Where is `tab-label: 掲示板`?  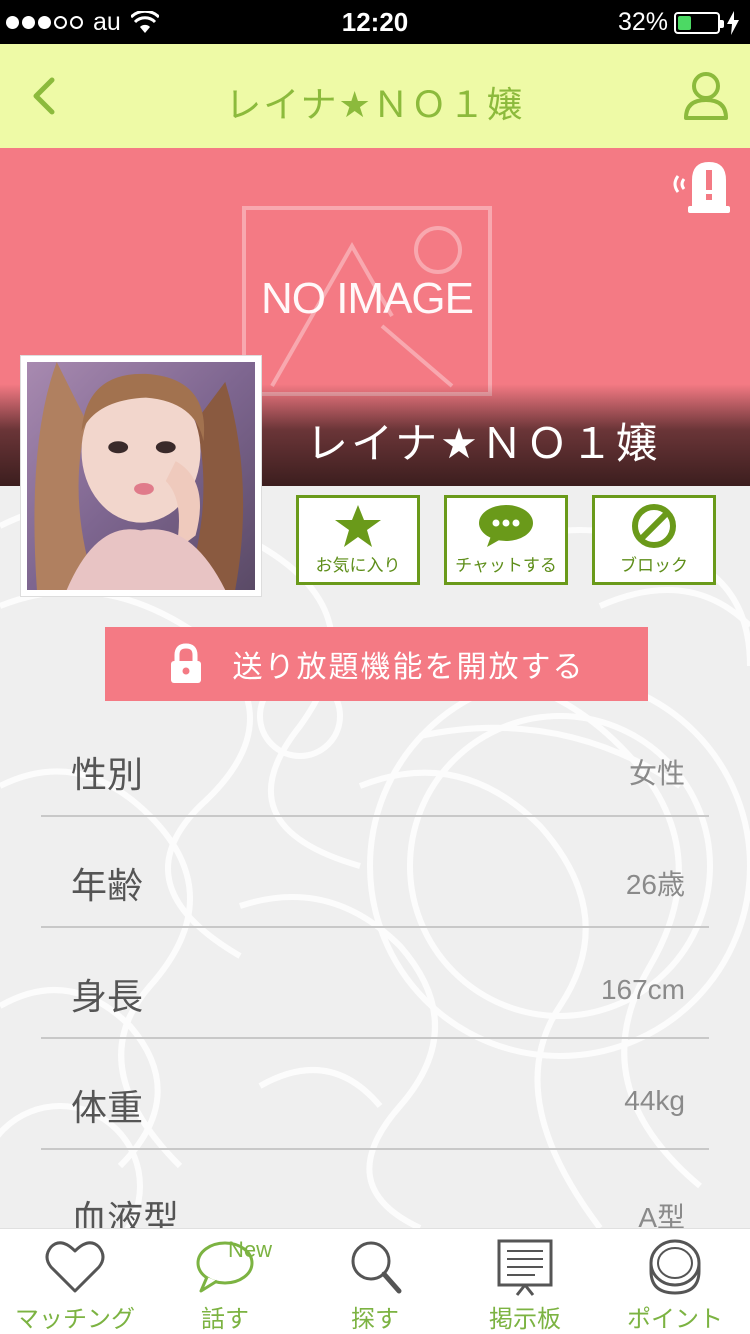 tab-label: 掲示板 is located at coordinates (525, 1319).